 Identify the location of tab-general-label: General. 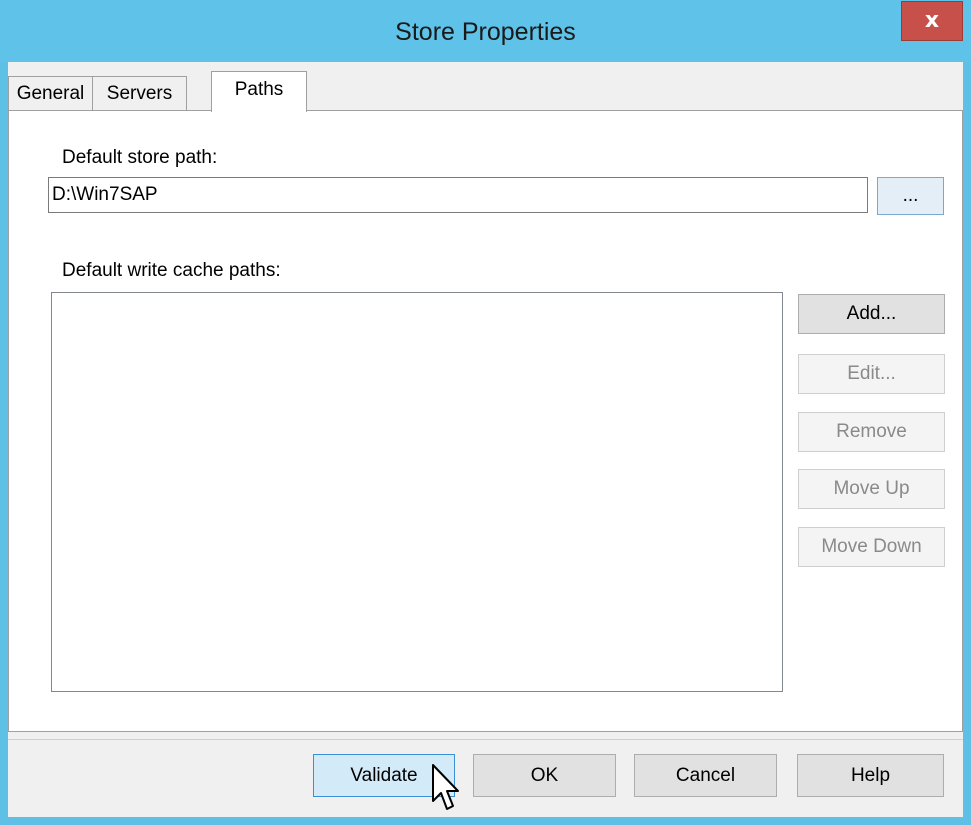
(50, 93).